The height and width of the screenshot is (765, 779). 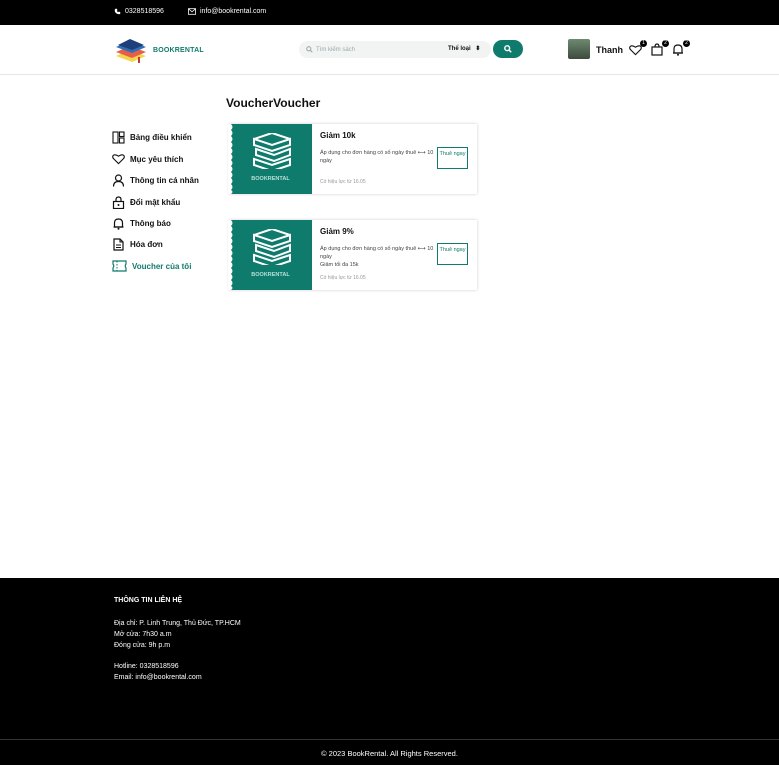 What do you see at coordinates (643, 43) in the screenshot?
I see `wishlist-count-badge: 1` at bounding box center [643, 43].